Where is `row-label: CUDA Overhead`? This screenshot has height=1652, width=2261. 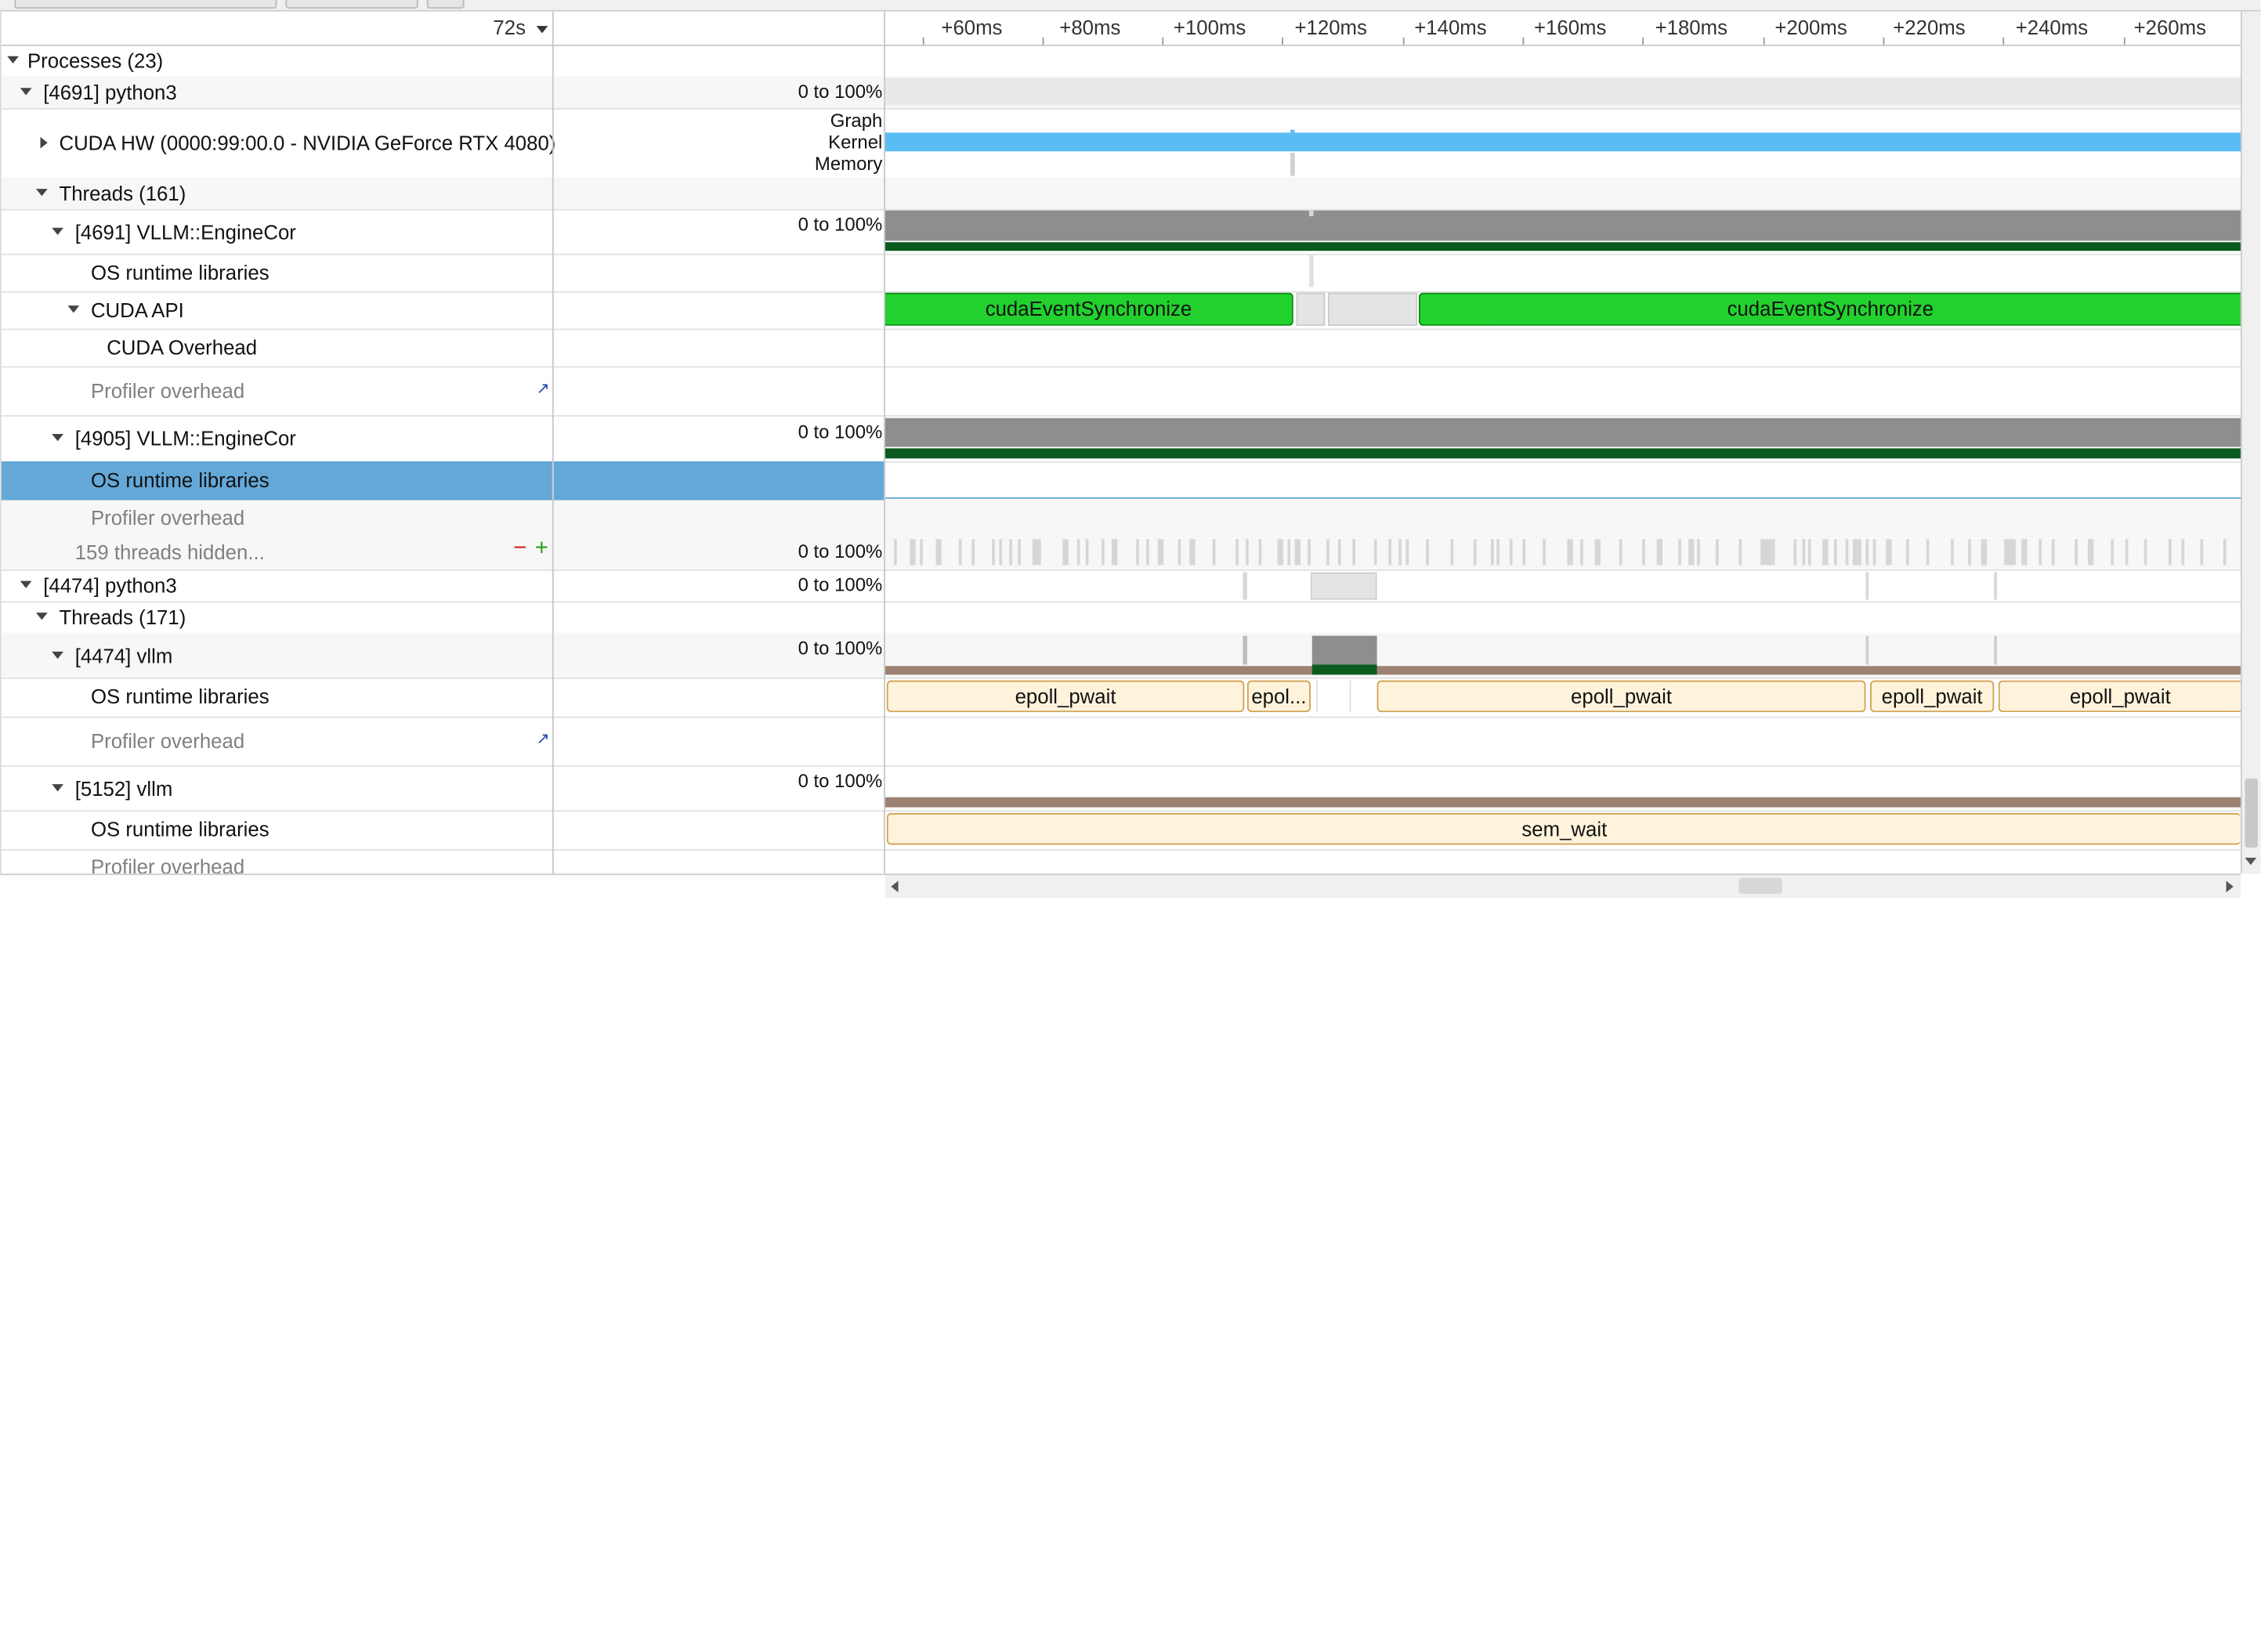
row-label: CUDA Overhead is located at coordinates (183, 347).